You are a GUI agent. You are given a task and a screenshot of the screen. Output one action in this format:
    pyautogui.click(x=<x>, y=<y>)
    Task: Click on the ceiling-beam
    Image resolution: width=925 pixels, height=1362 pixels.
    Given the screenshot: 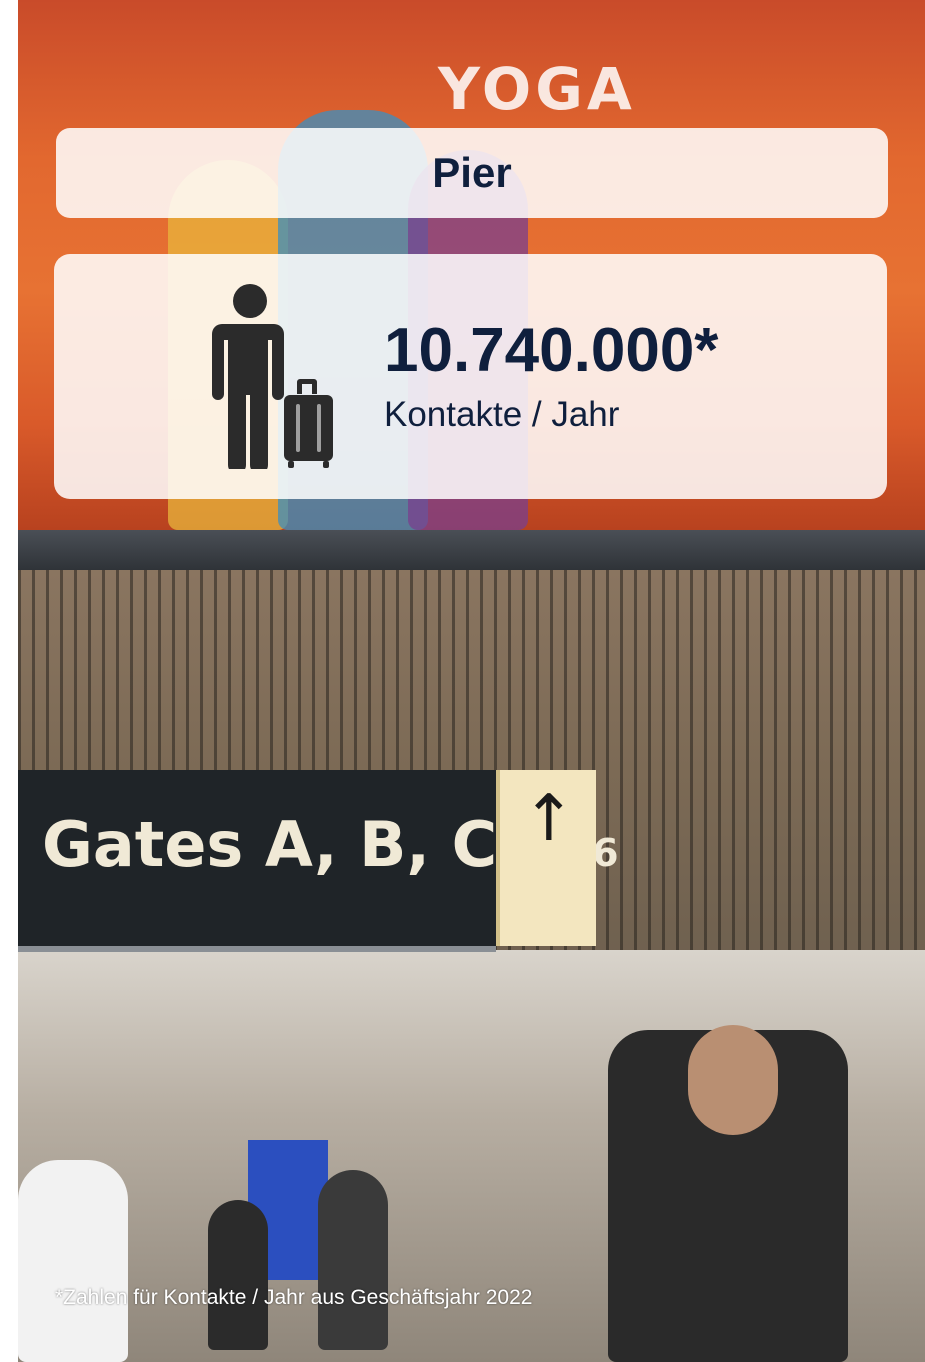 What is the action you would take?
    pyautogui.click(x=471, y=550)
    